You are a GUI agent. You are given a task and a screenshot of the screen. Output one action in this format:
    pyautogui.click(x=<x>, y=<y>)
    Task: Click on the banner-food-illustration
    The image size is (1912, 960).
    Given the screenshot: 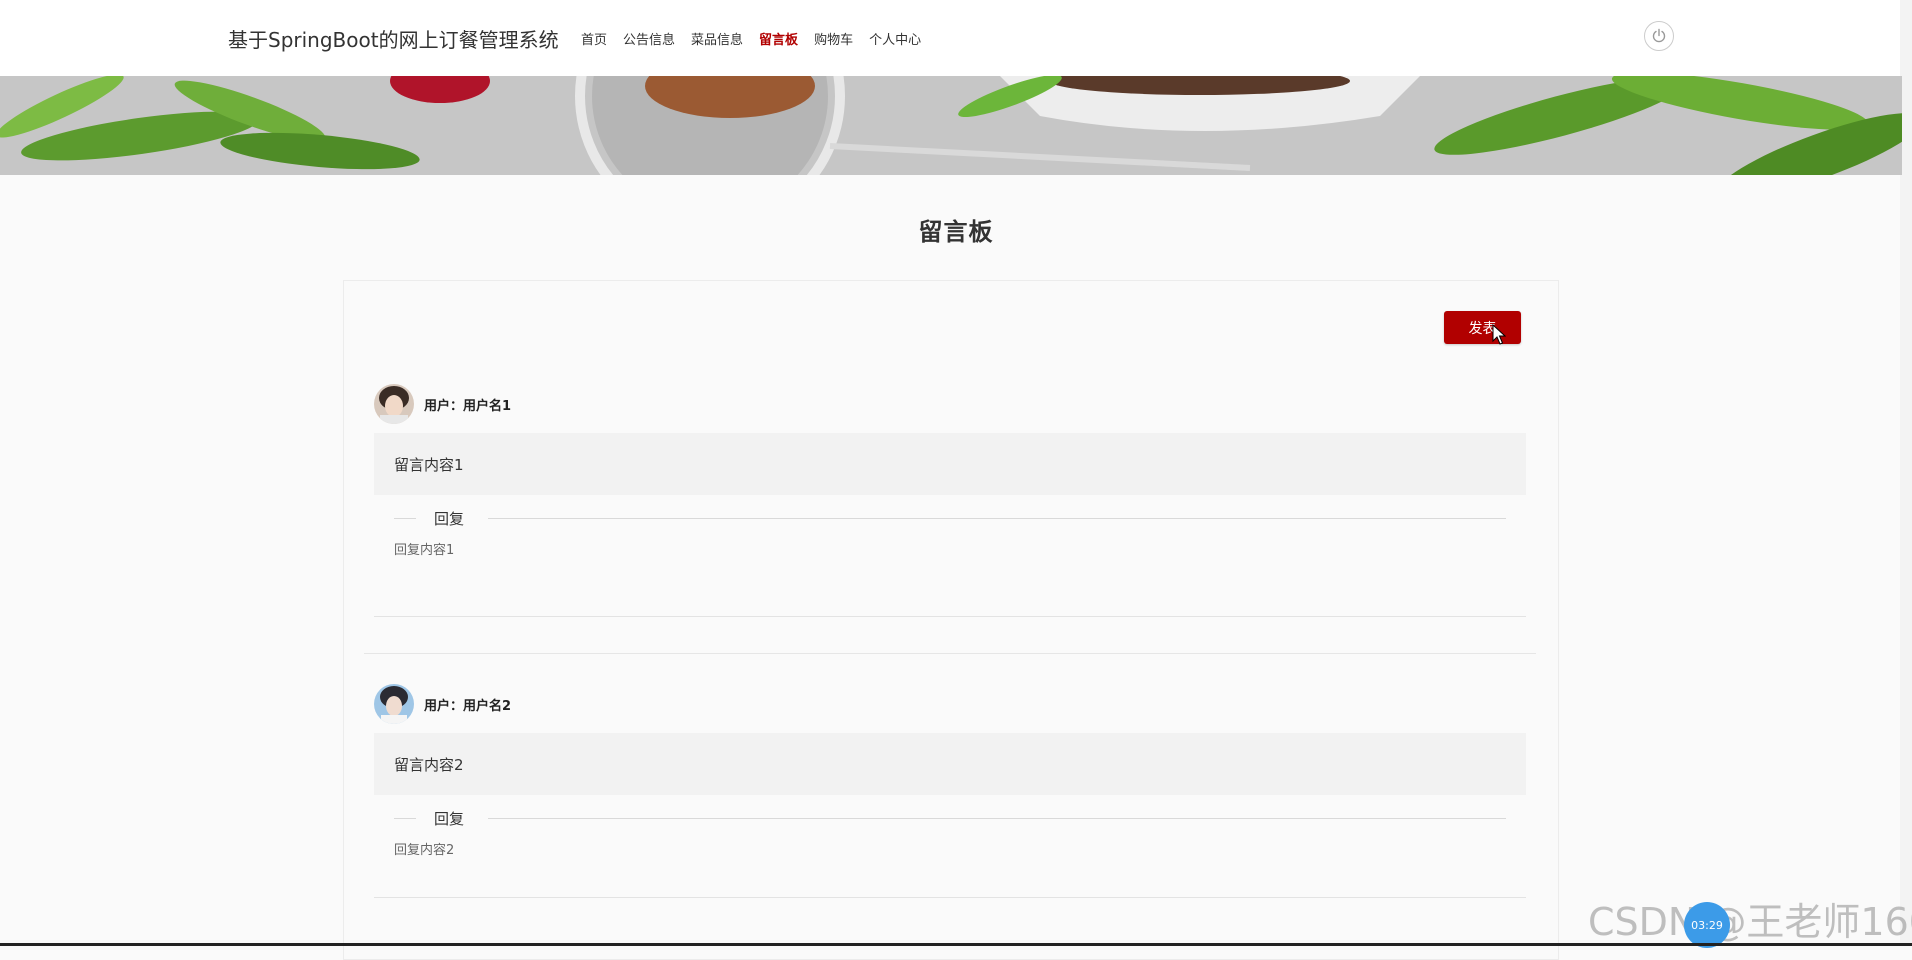 What is the action you would take?
    pyautogui.click(x=951, y=125)
    